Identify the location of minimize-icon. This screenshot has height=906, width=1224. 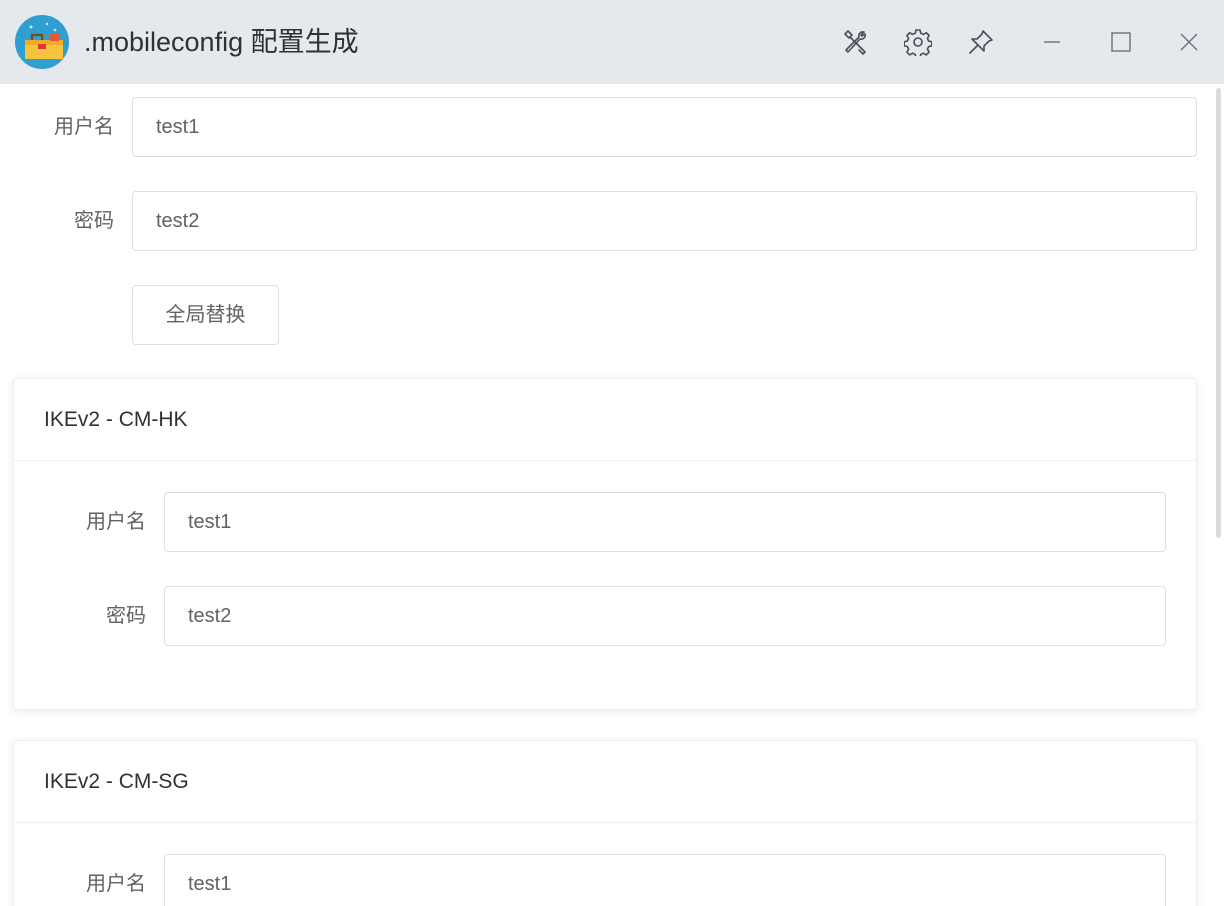
(1052, 42).